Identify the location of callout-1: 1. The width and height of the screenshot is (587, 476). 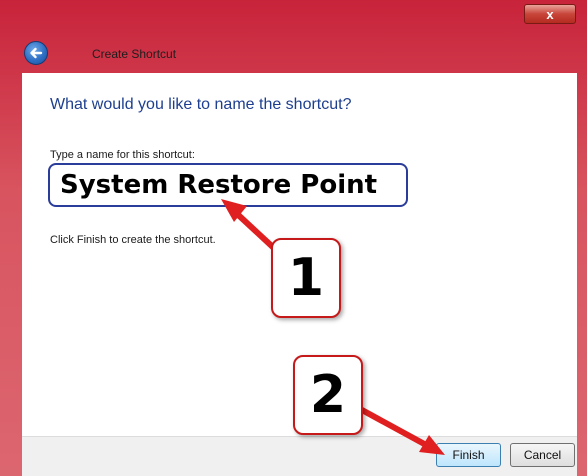
(306, 278).